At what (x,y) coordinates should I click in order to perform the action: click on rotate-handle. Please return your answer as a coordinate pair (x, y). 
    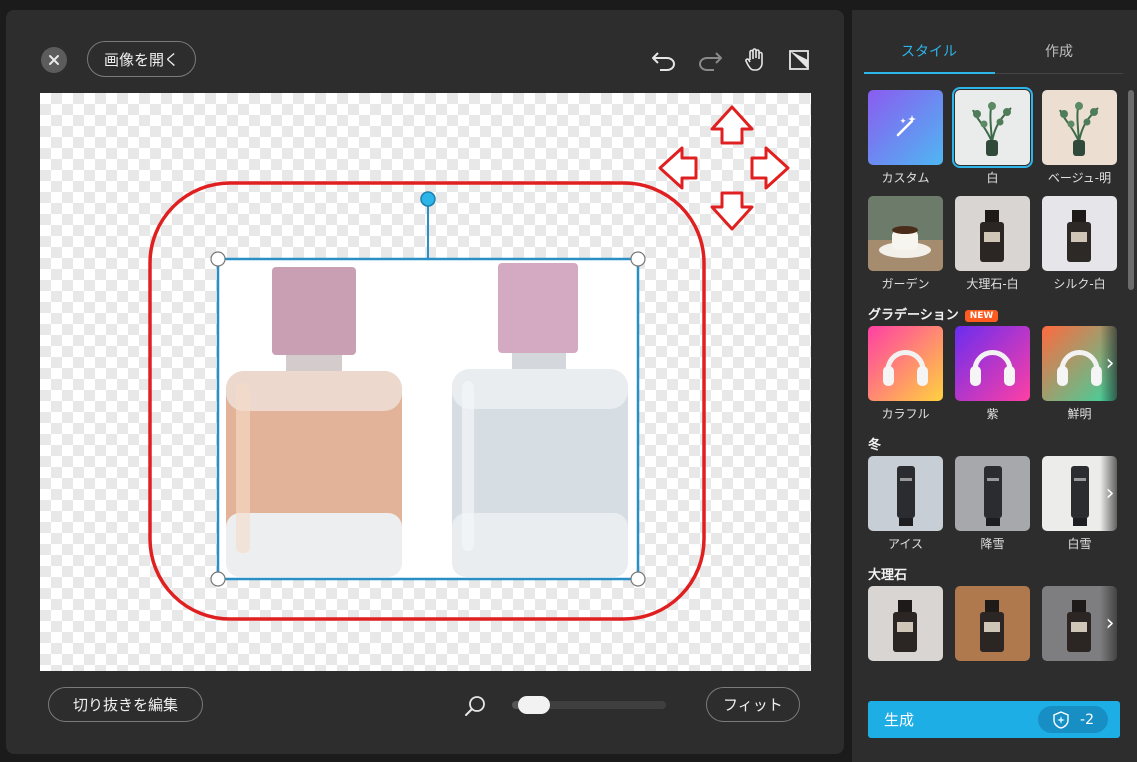
    Looking at the image, I should click on (428, 199).